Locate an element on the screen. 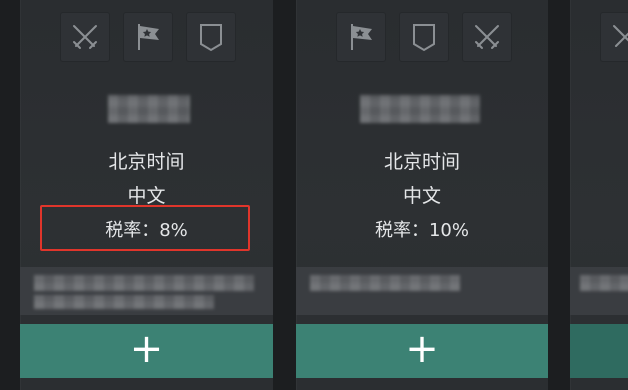 This screenshot has width=628, height=390. tax-rate-label: 税率：10% is located at coordinates (421, 230).